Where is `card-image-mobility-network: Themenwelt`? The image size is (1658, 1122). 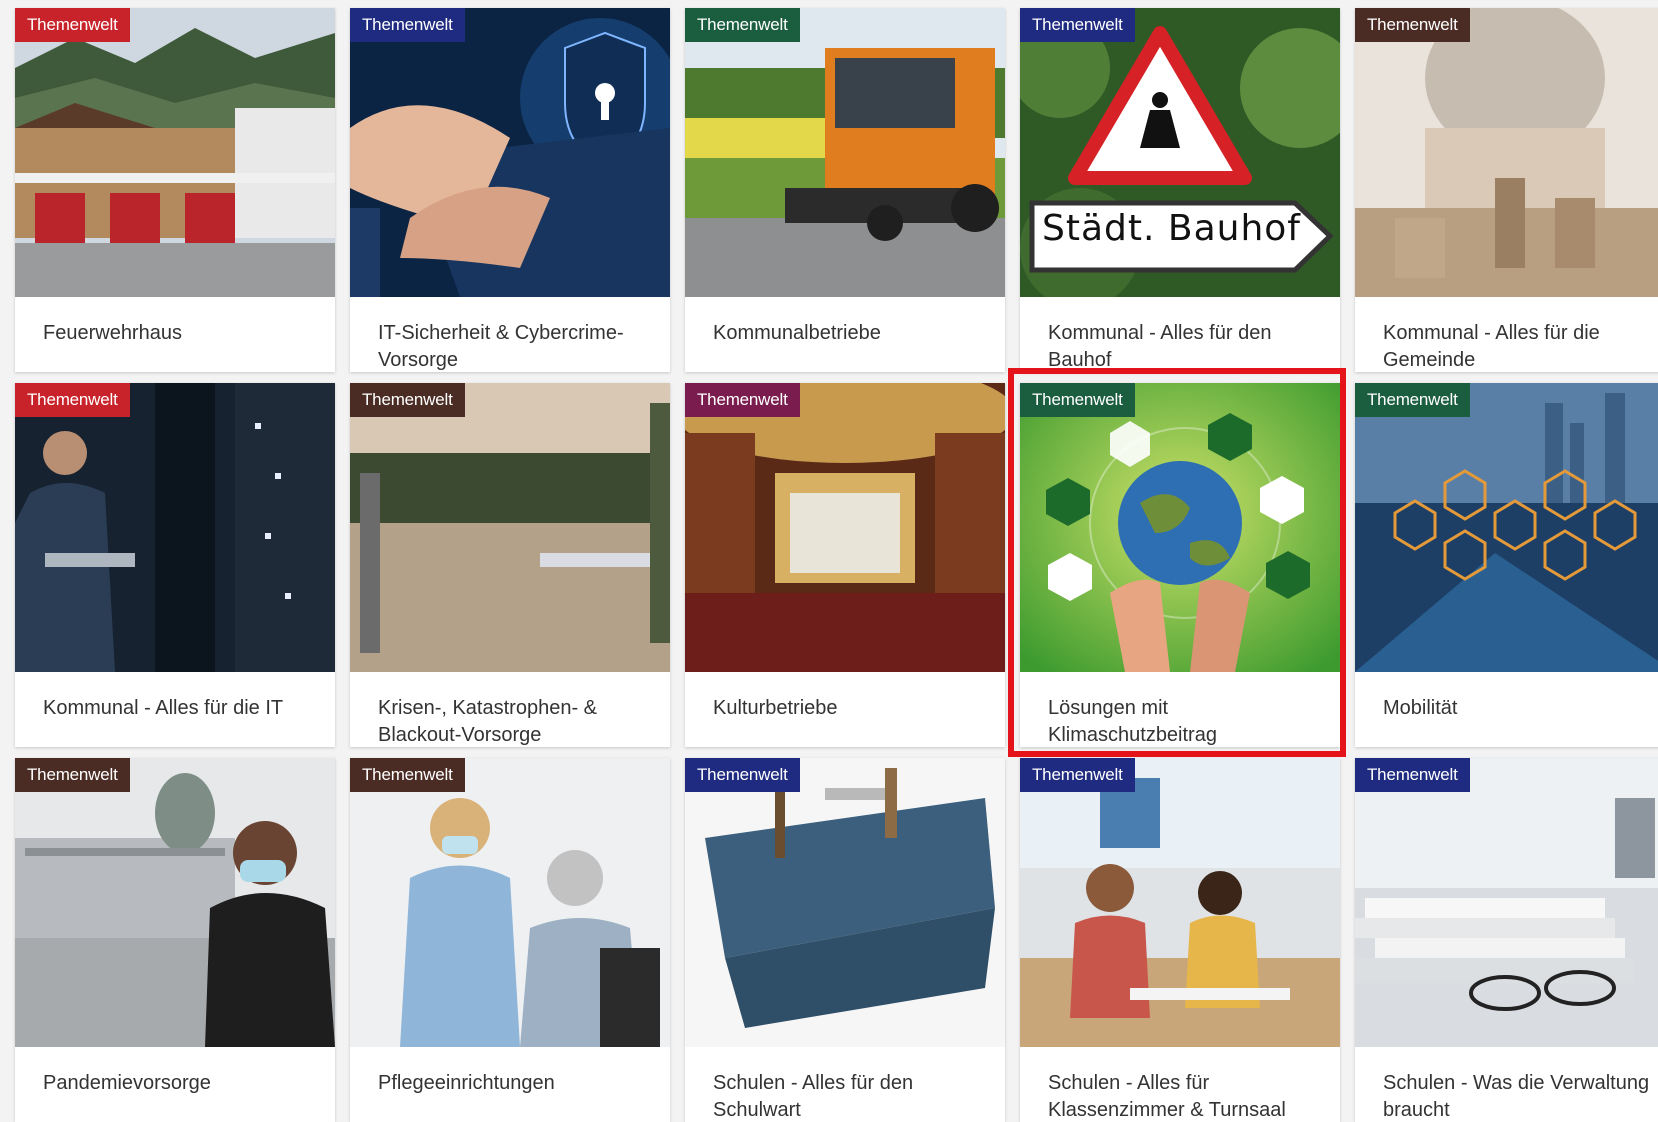 card-image-mobility-network: Themenwelt is located at coordinates (1506, 527).